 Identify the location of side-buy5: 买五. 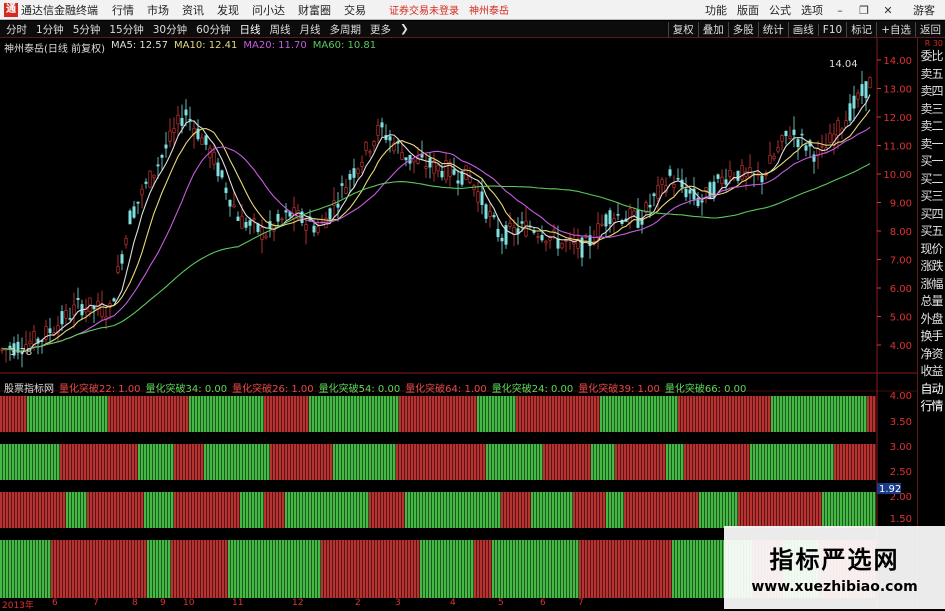
(931, 232).